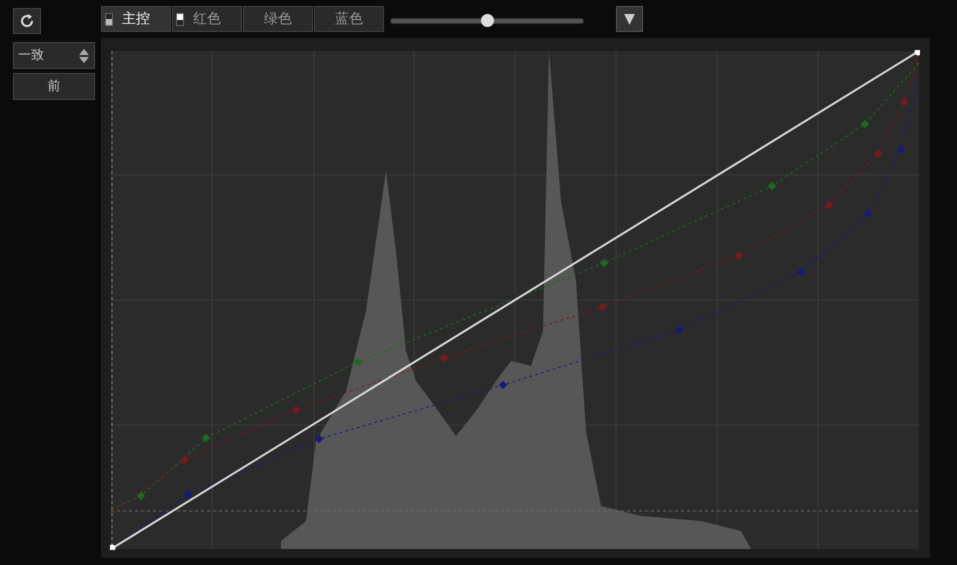 This screenshot has width=957, height=565. What do you see at coordinates (136, 19) in the screenshot?
I see `channel-tab: 主控` at bounding box center [136, 19].